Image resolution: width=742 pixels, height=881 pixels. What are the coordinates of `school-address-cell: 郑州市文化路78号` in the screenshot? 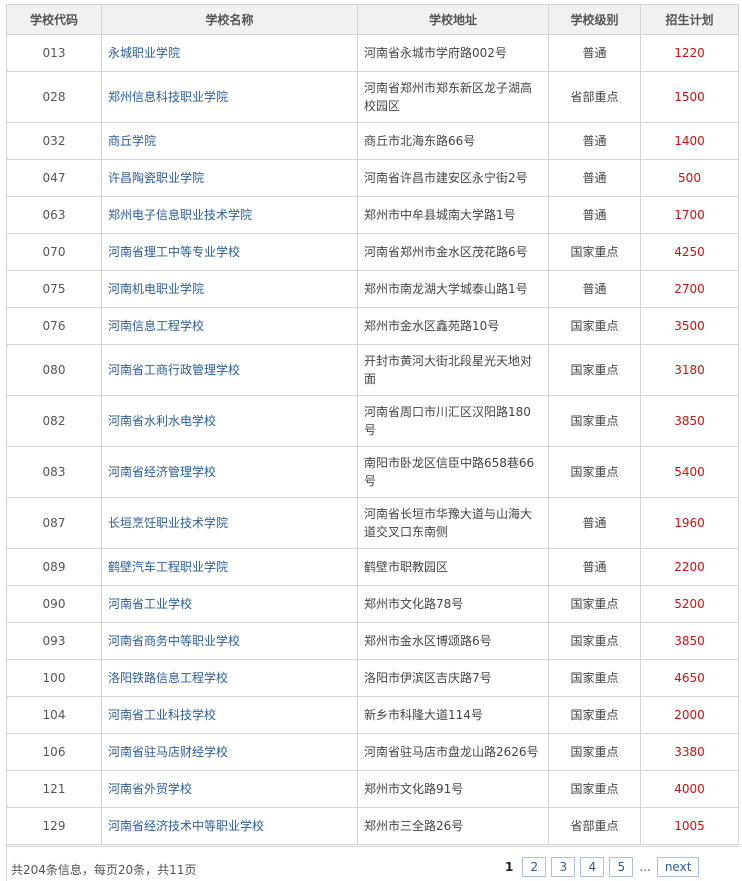 It's located at (453, 604).